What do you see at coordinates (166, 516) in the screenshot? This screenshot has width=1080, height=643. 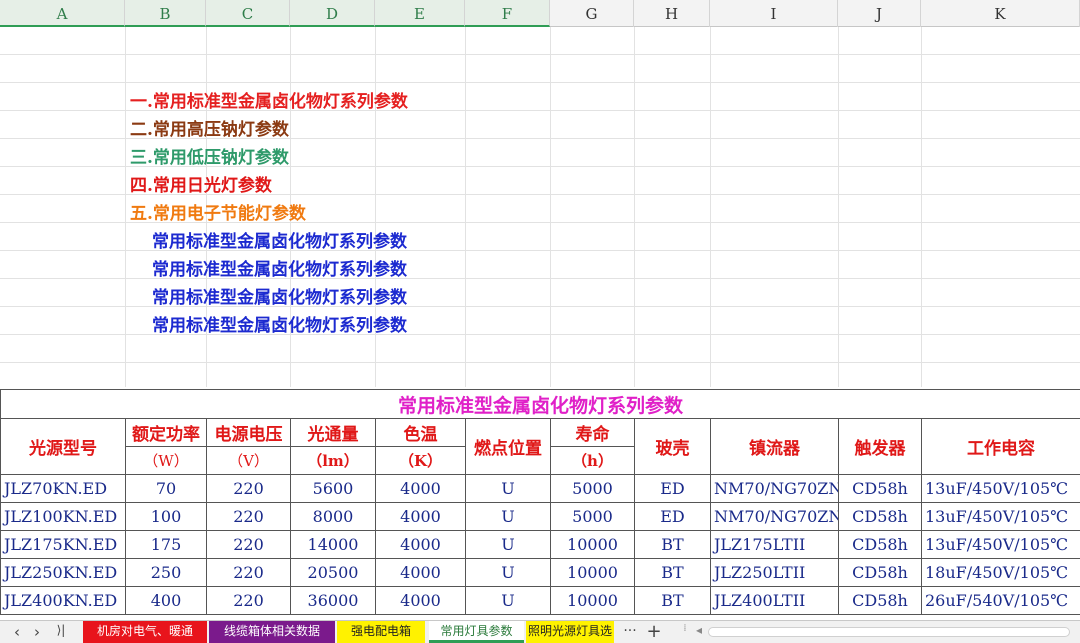 I see `cell-power: 100` at bounding box center [166, 516].